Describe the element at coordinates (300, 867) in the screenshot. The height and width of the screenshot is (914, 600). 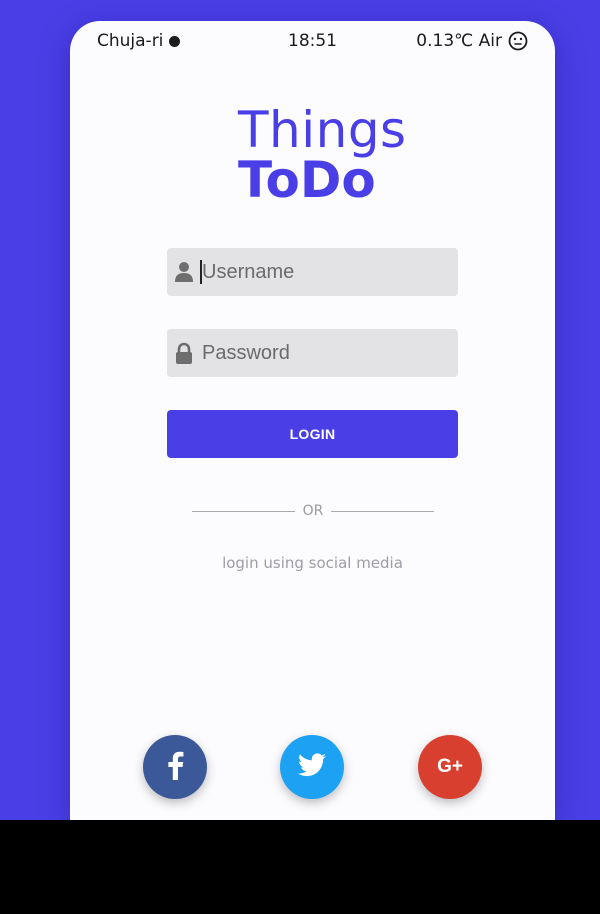
I see `bottom-black-bar` at that location.